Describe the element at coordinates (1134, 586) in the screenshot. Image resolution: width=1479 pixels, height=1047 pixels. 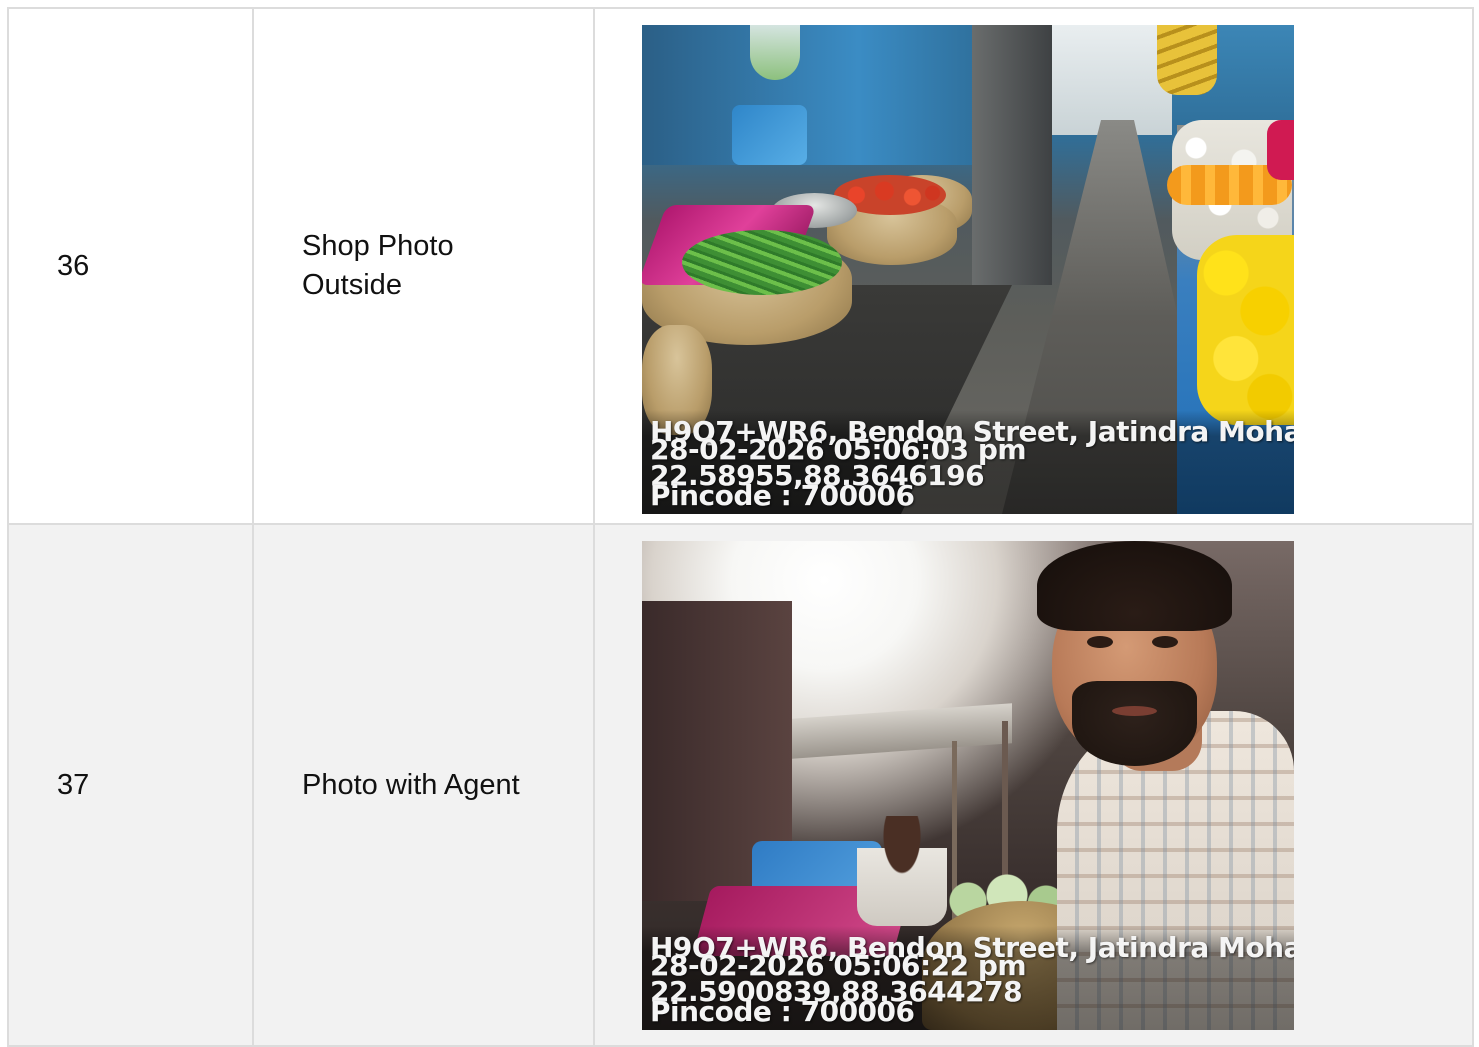
I see `agent-hair` at that location.